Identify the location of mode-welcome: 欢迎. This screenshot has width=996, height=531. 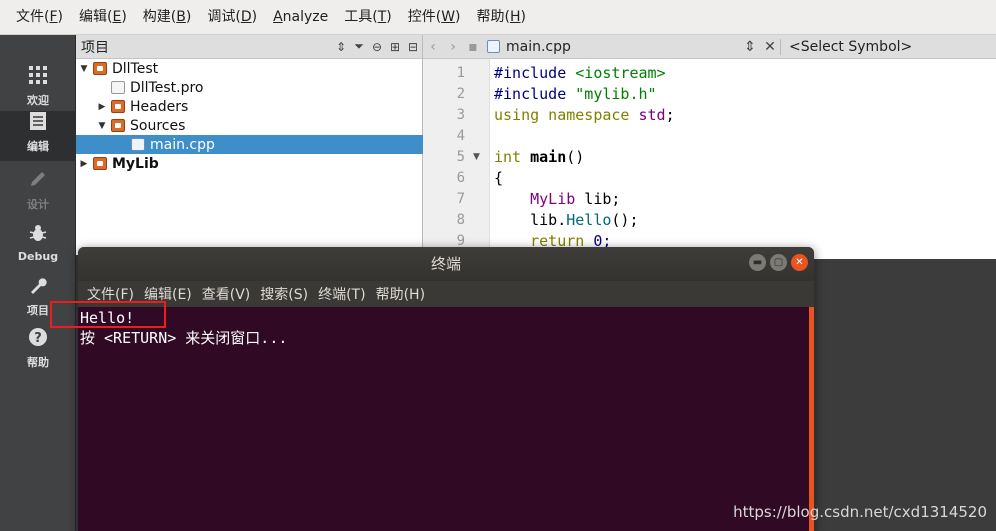
(38, 90).